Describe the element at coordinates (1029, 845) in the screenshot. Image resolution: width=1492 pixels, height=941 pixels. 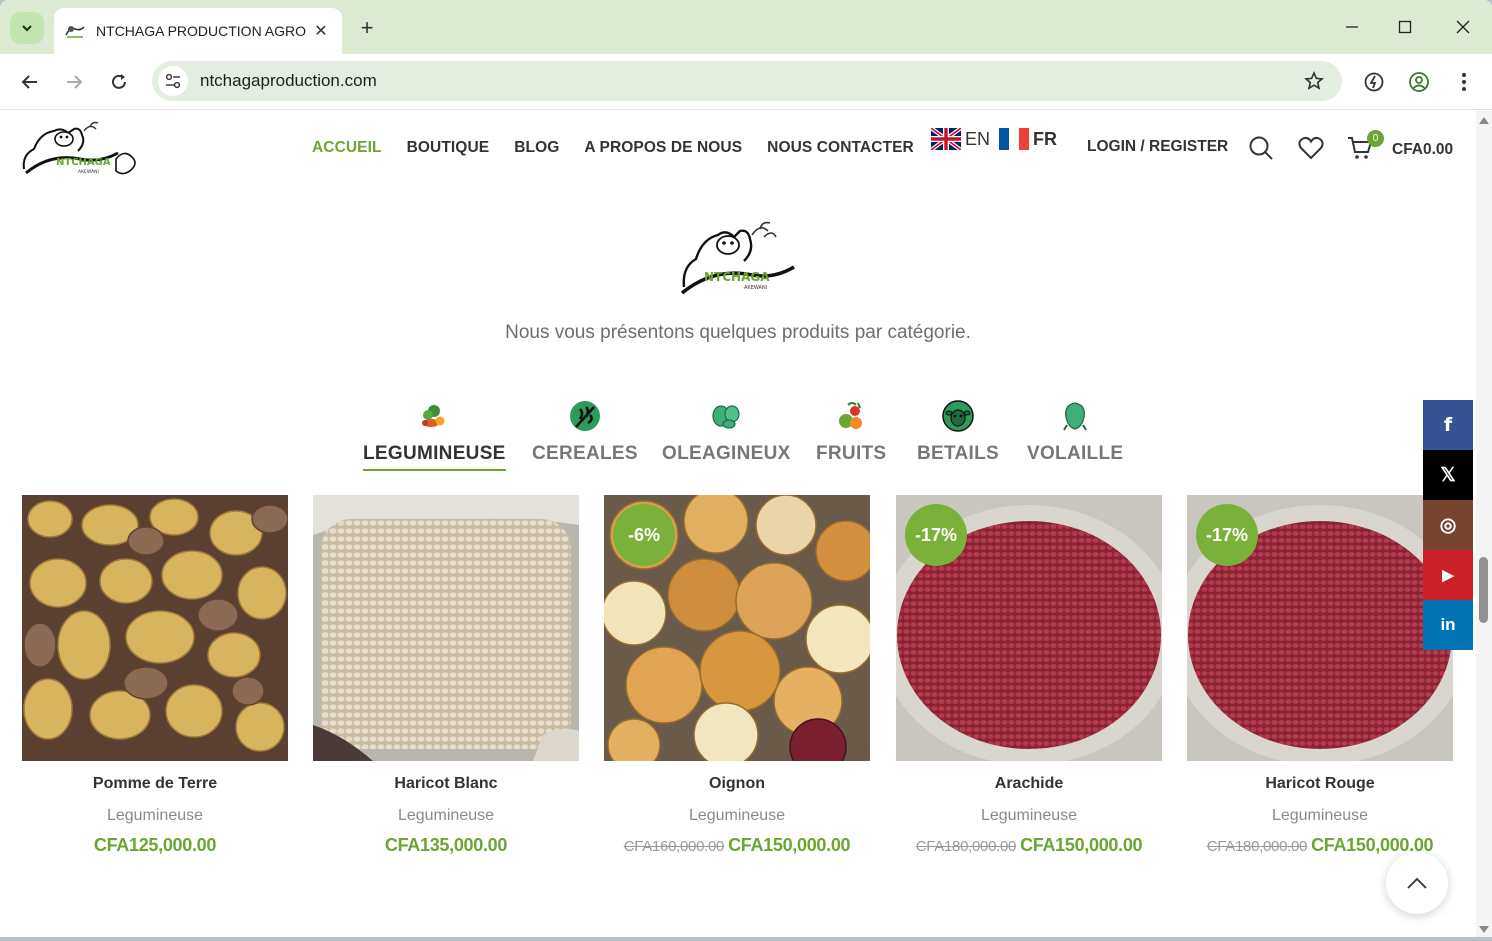
I see `product-price: CFA180,000.00 CFA150,000.00` at that location.